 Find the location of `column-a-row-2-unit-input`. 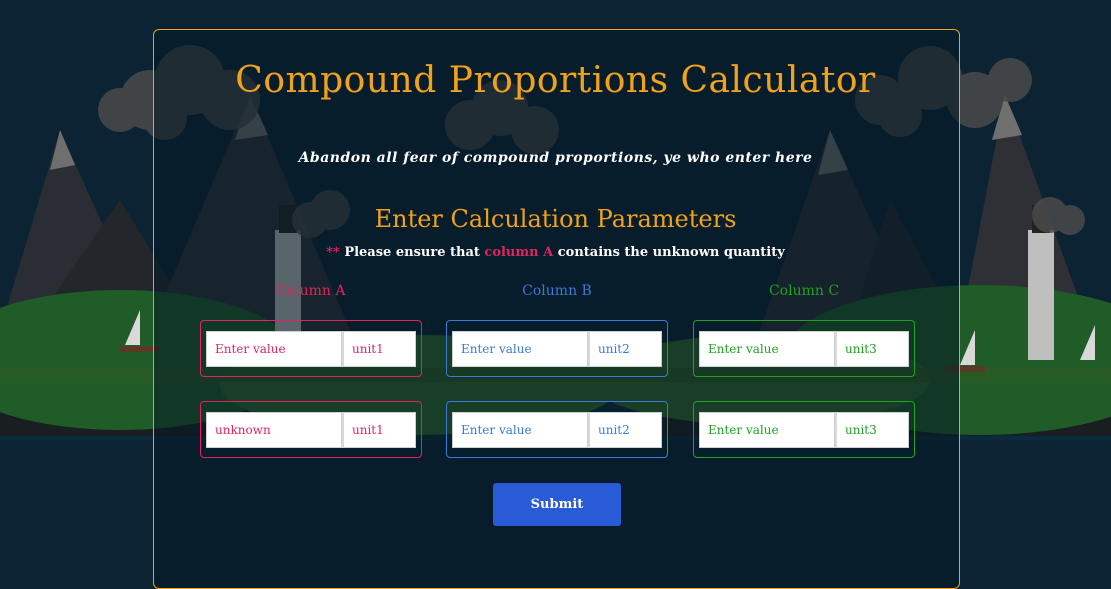

column-a-row-2-unit-input is located at coordinates (379, 429).